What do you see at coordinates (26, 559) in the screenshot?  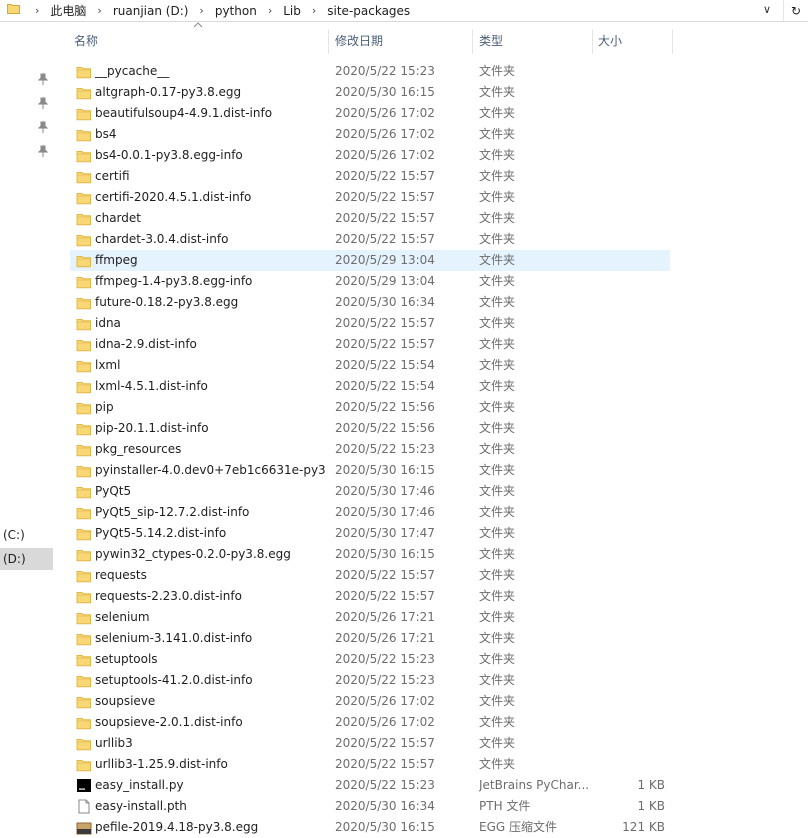 I see `nav-drive-d: (D:)` at bounding box center [26, 559].